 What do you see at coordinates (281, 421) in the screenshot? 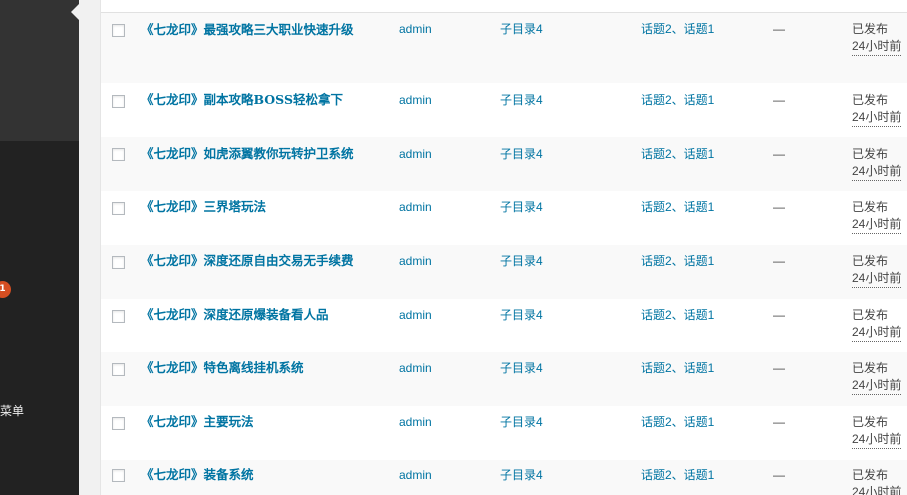
I see `post-title-link: 《七龙印》主要玩法` at bounding box center [281, 421].